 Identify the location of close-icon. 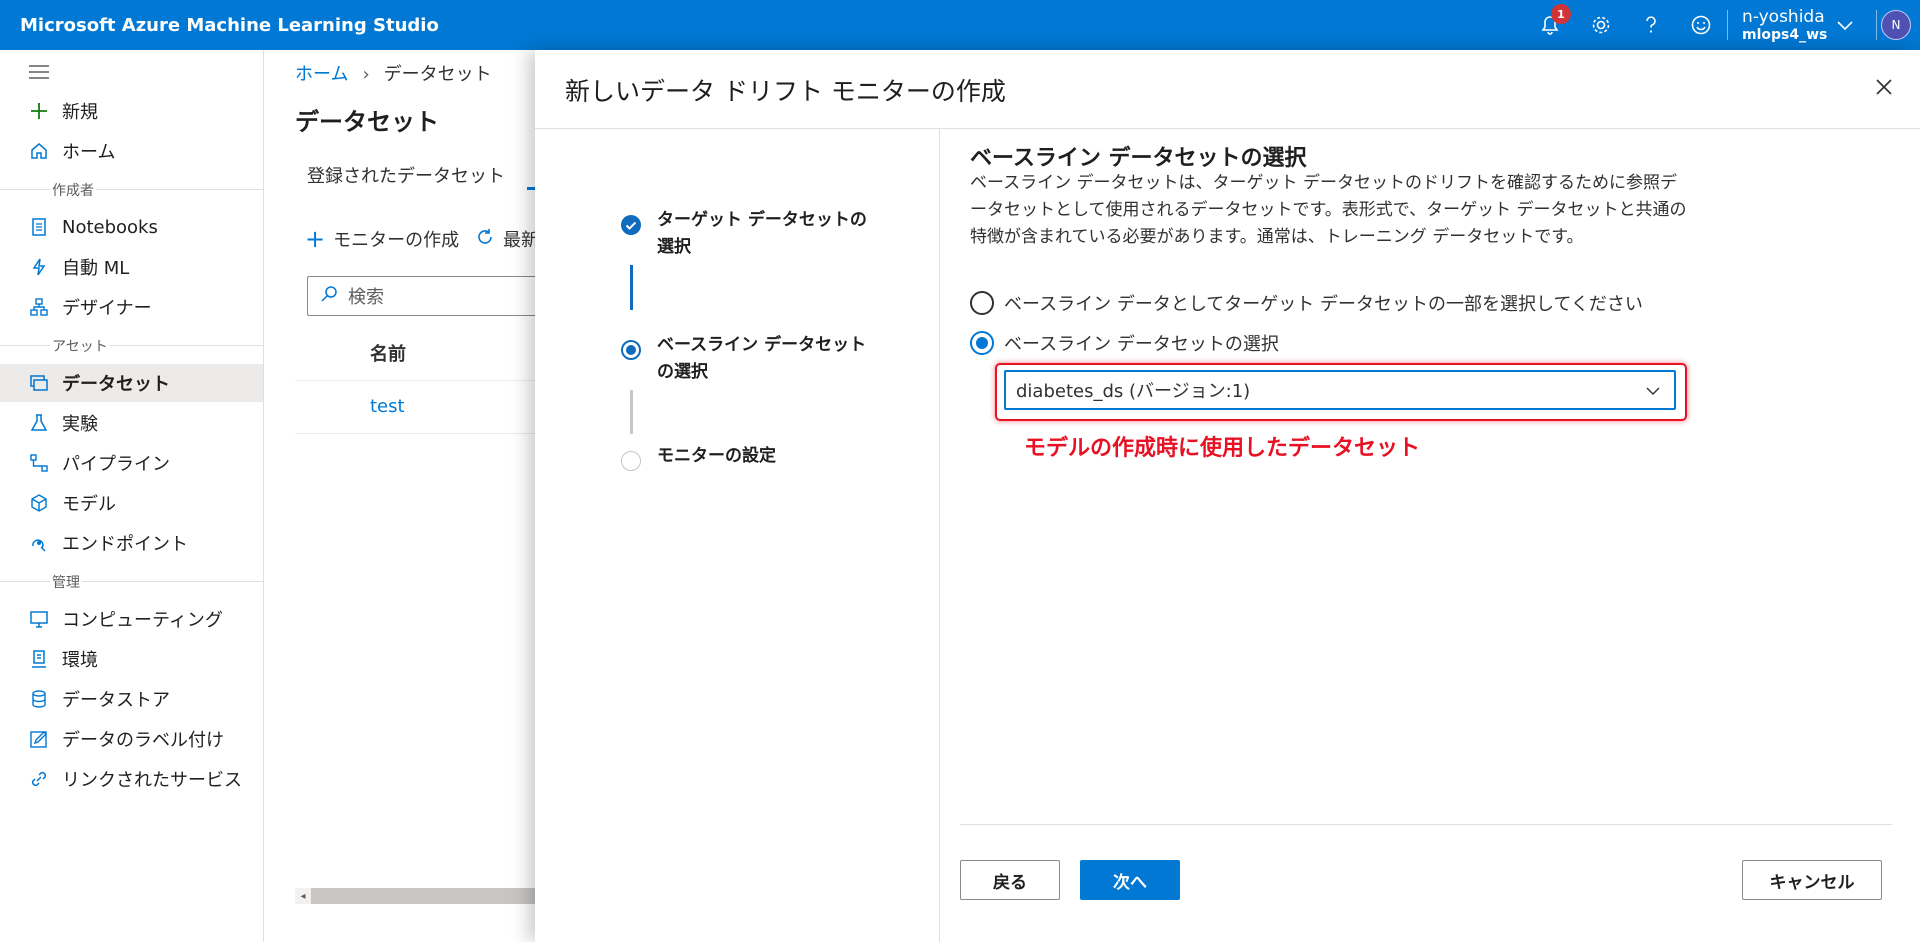
(1884, 87).